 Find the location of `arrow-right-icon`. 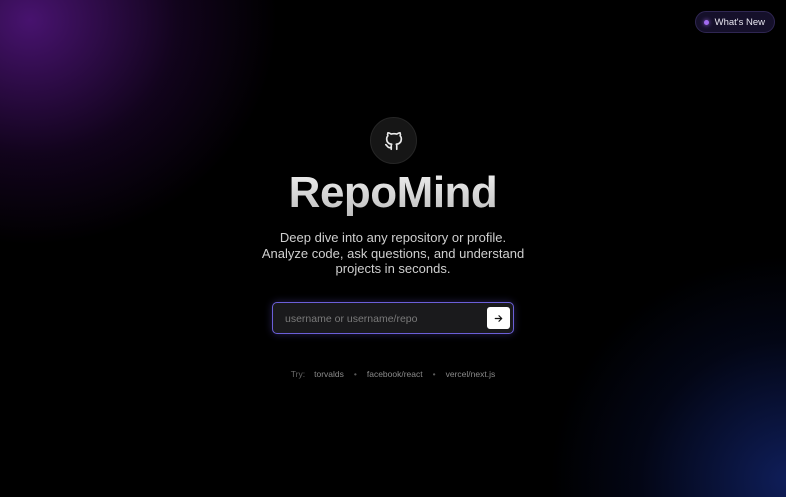

arrow-right-icon is located at coordinates (498, 318).